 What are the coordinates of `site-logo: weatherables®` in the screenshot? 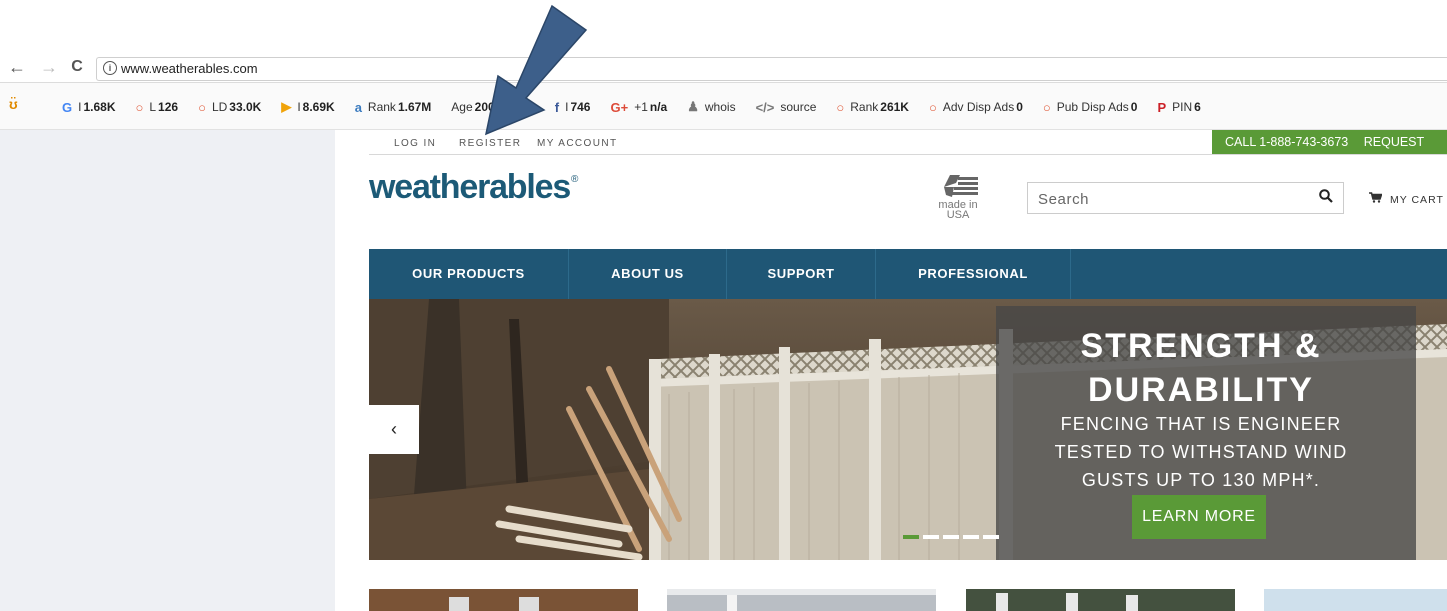 It's located at (473, 187).